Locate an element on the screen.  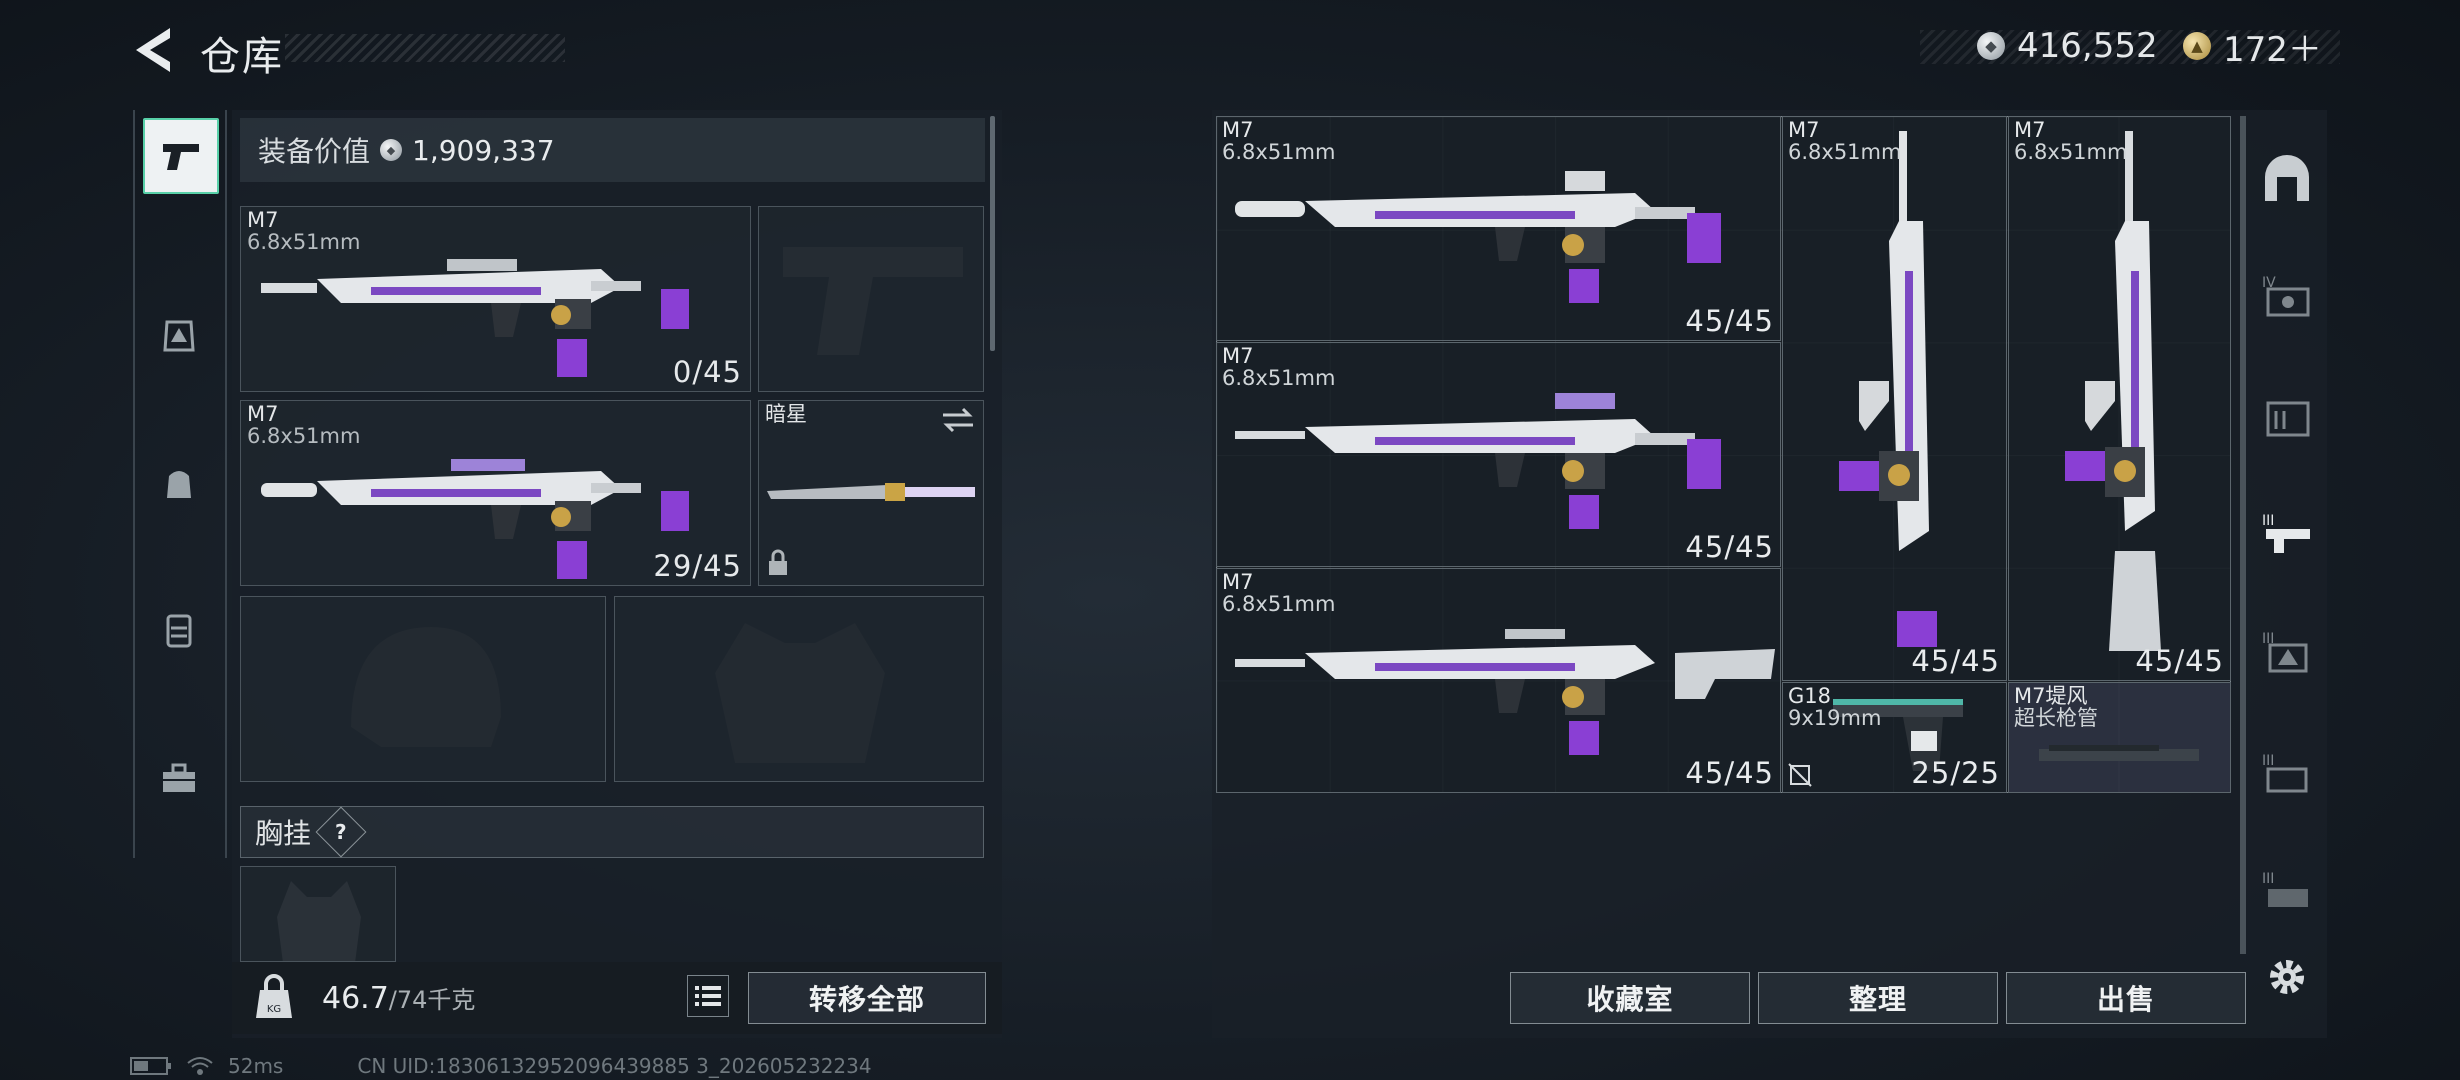
item-caliber: 9x19mm is located at coordinates (1835, 718).